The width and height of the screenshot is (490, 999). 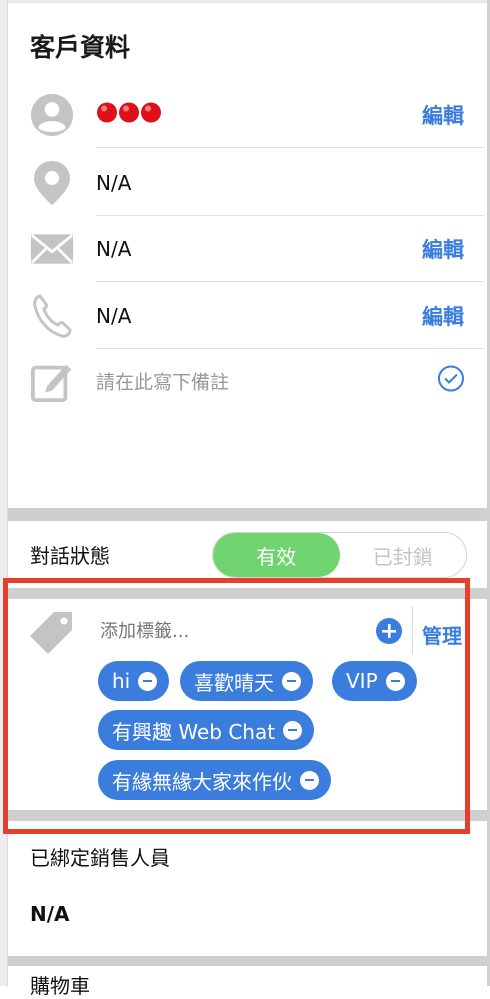 What do you see at coordinates (52, 316) in the screenshot?
I see `phone-icon` at bounding box center [52, 316].